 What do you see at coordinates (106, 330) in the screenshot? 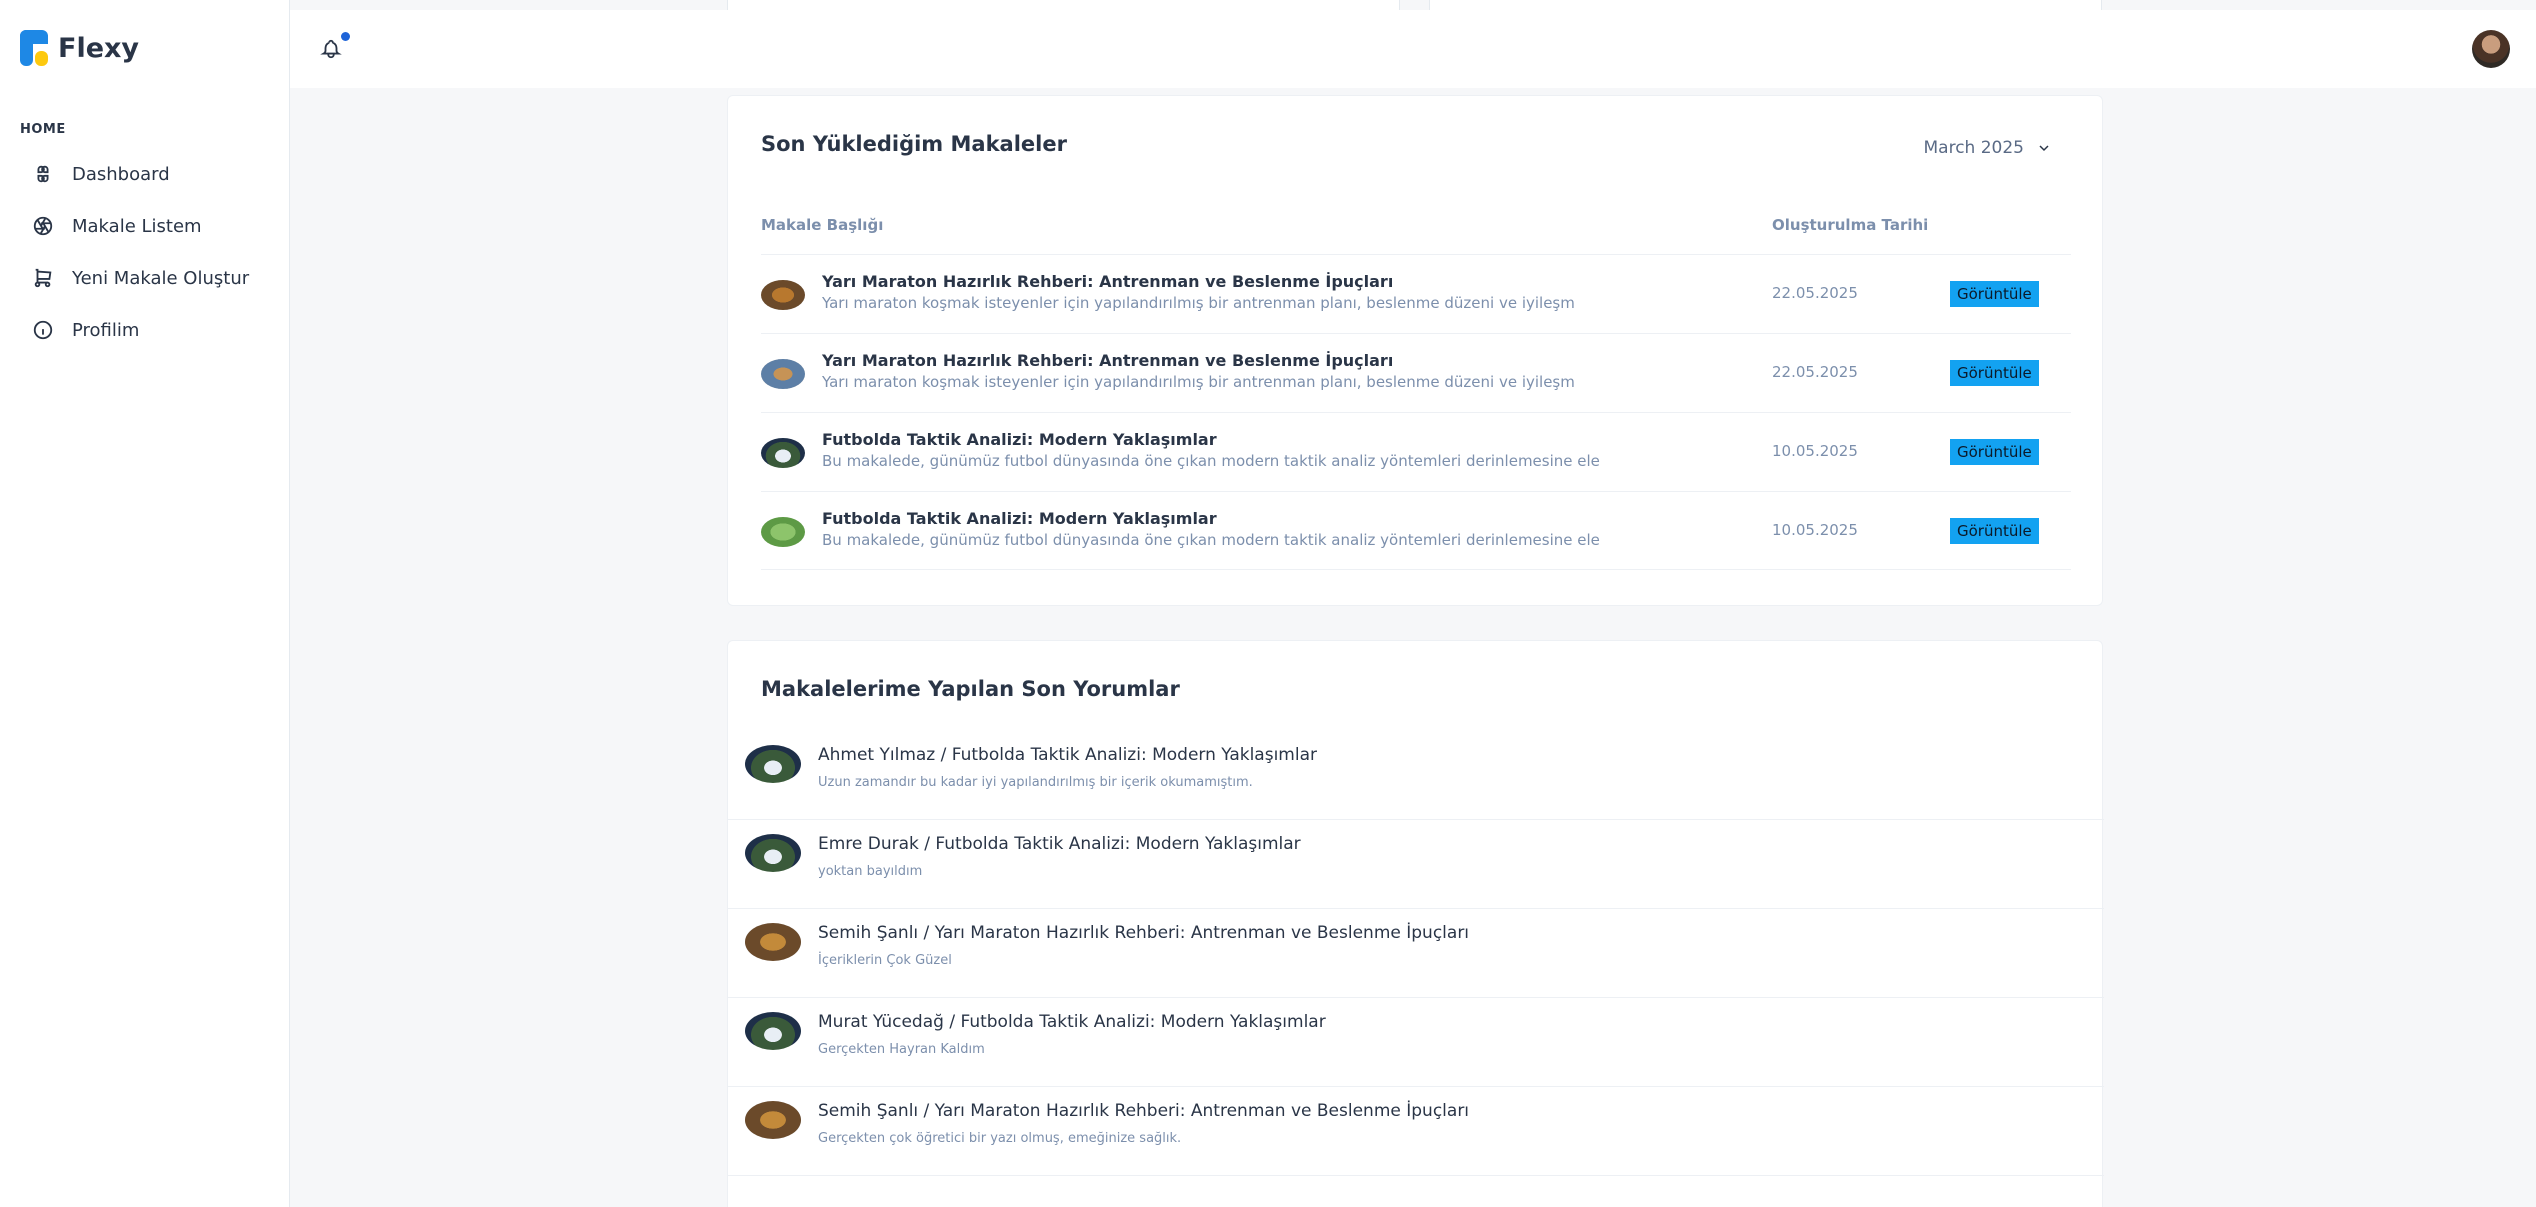
I see `sidebar-item-label: Profilim` at bounding box center [106, 330].